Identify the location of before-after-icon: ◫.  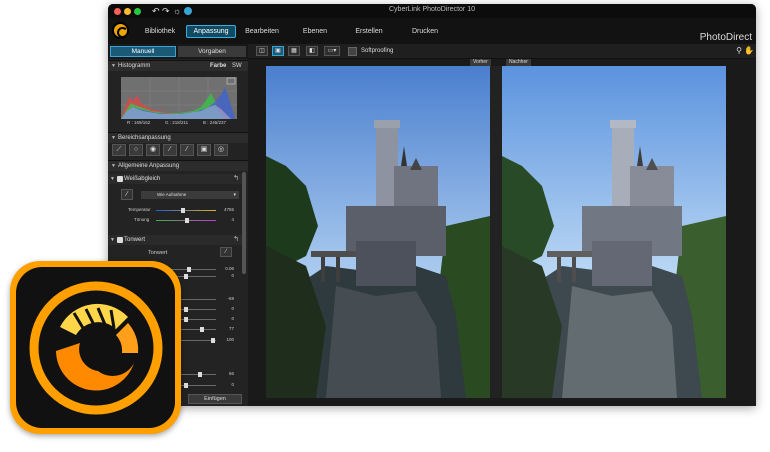
(262, 51).